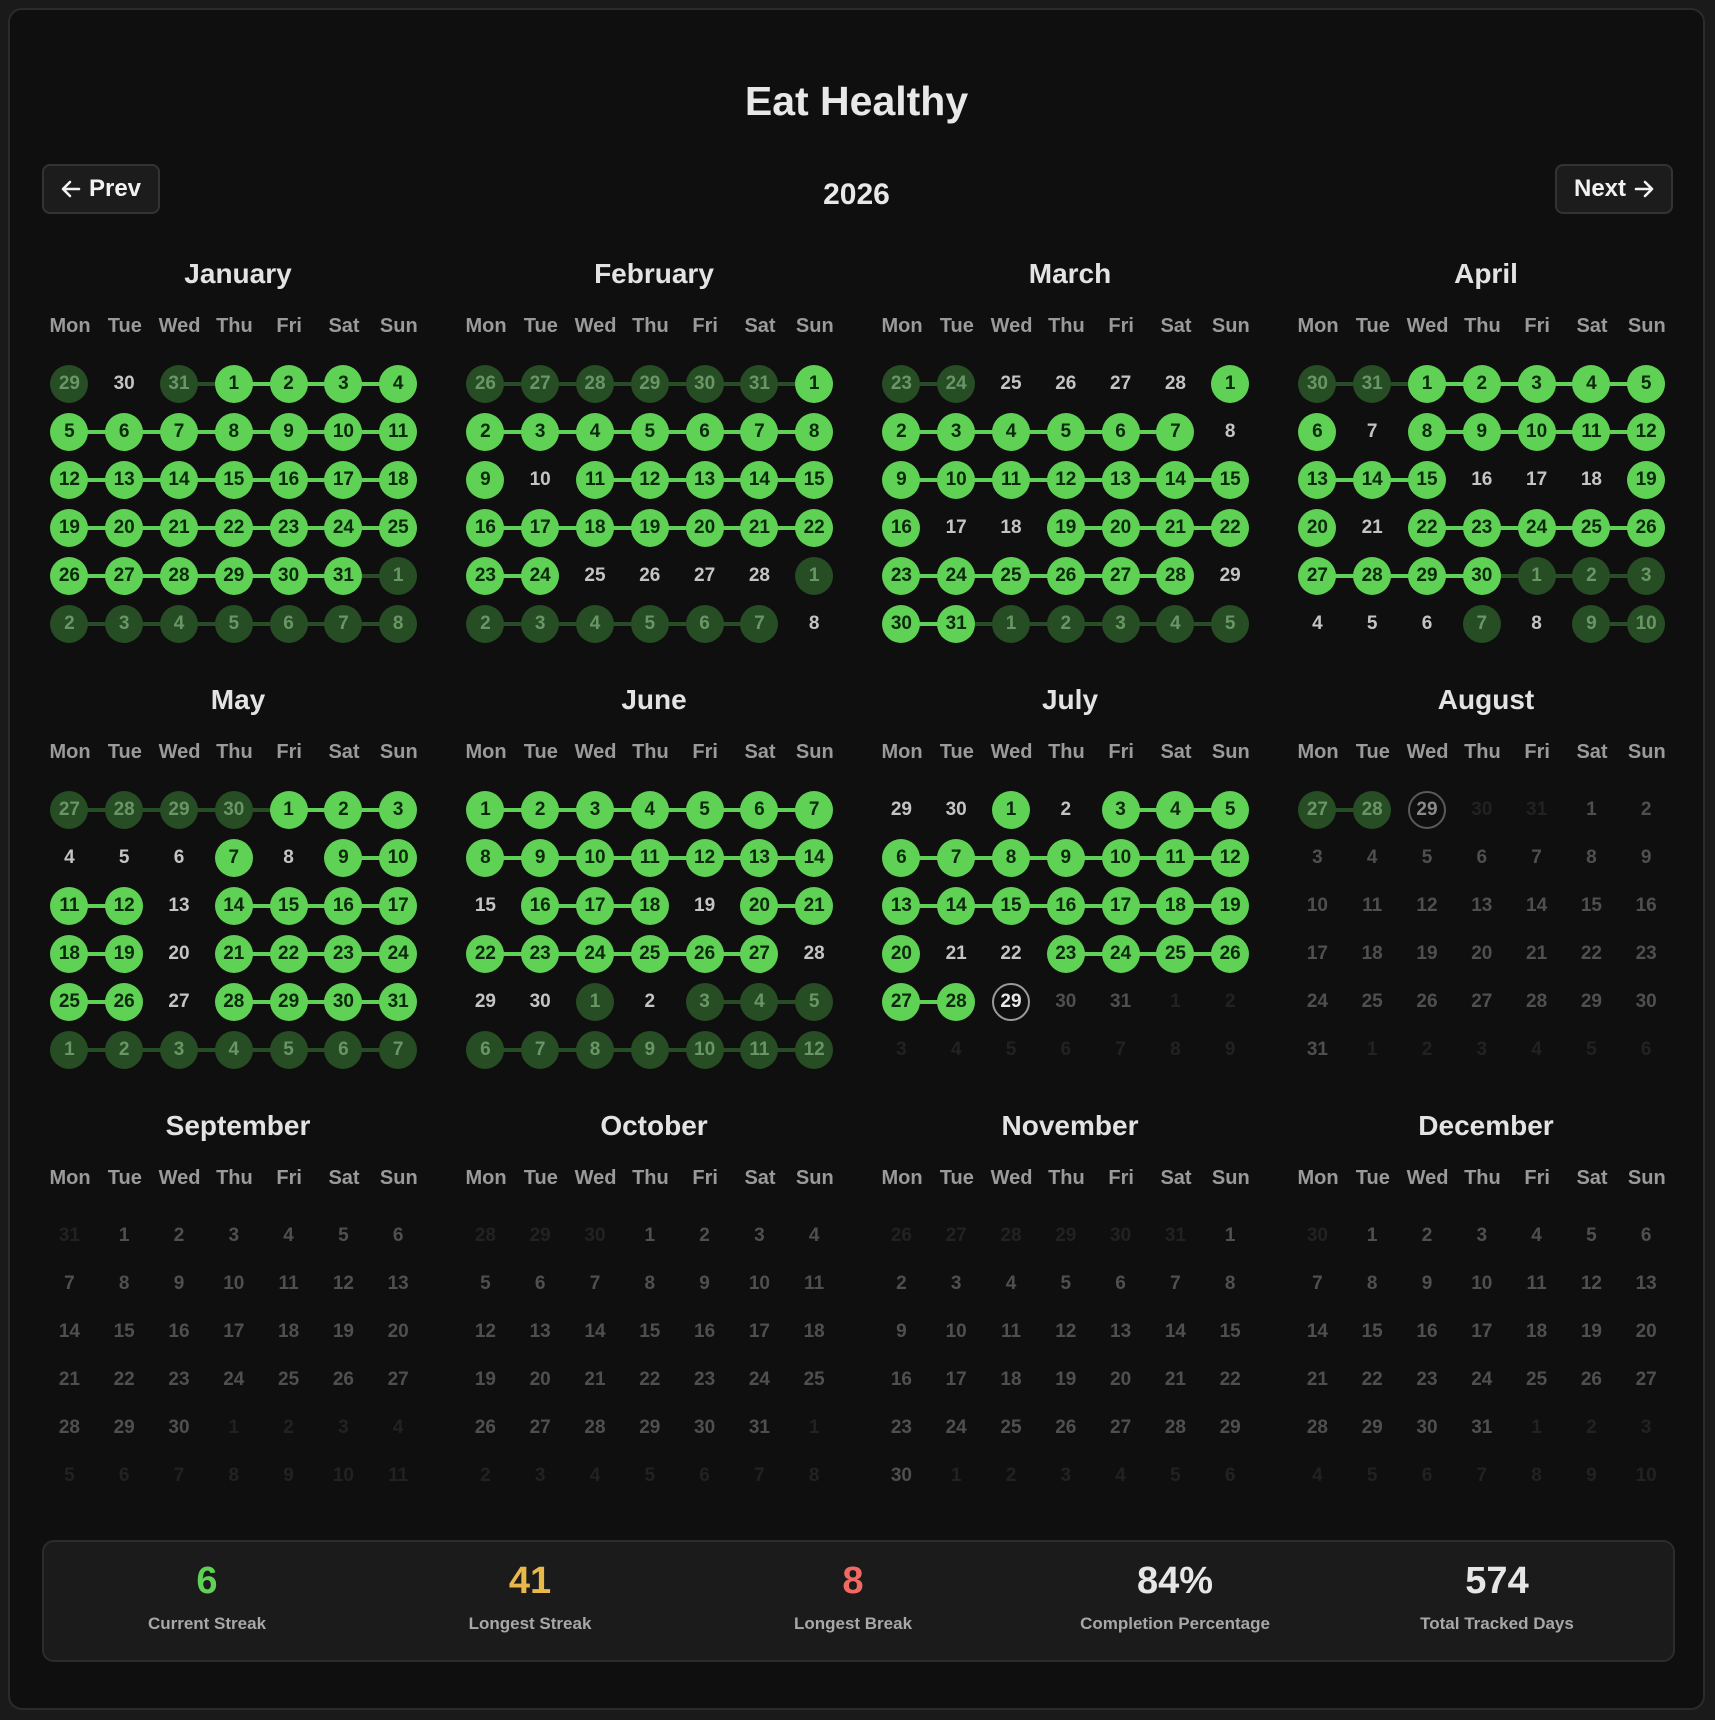 This screenshot has height=1720, width=1715. What do you see at coordinates (1011, 1002) in the screenshot?
I see `day-cell-today: 29` at bounding box center [1011, 1002].